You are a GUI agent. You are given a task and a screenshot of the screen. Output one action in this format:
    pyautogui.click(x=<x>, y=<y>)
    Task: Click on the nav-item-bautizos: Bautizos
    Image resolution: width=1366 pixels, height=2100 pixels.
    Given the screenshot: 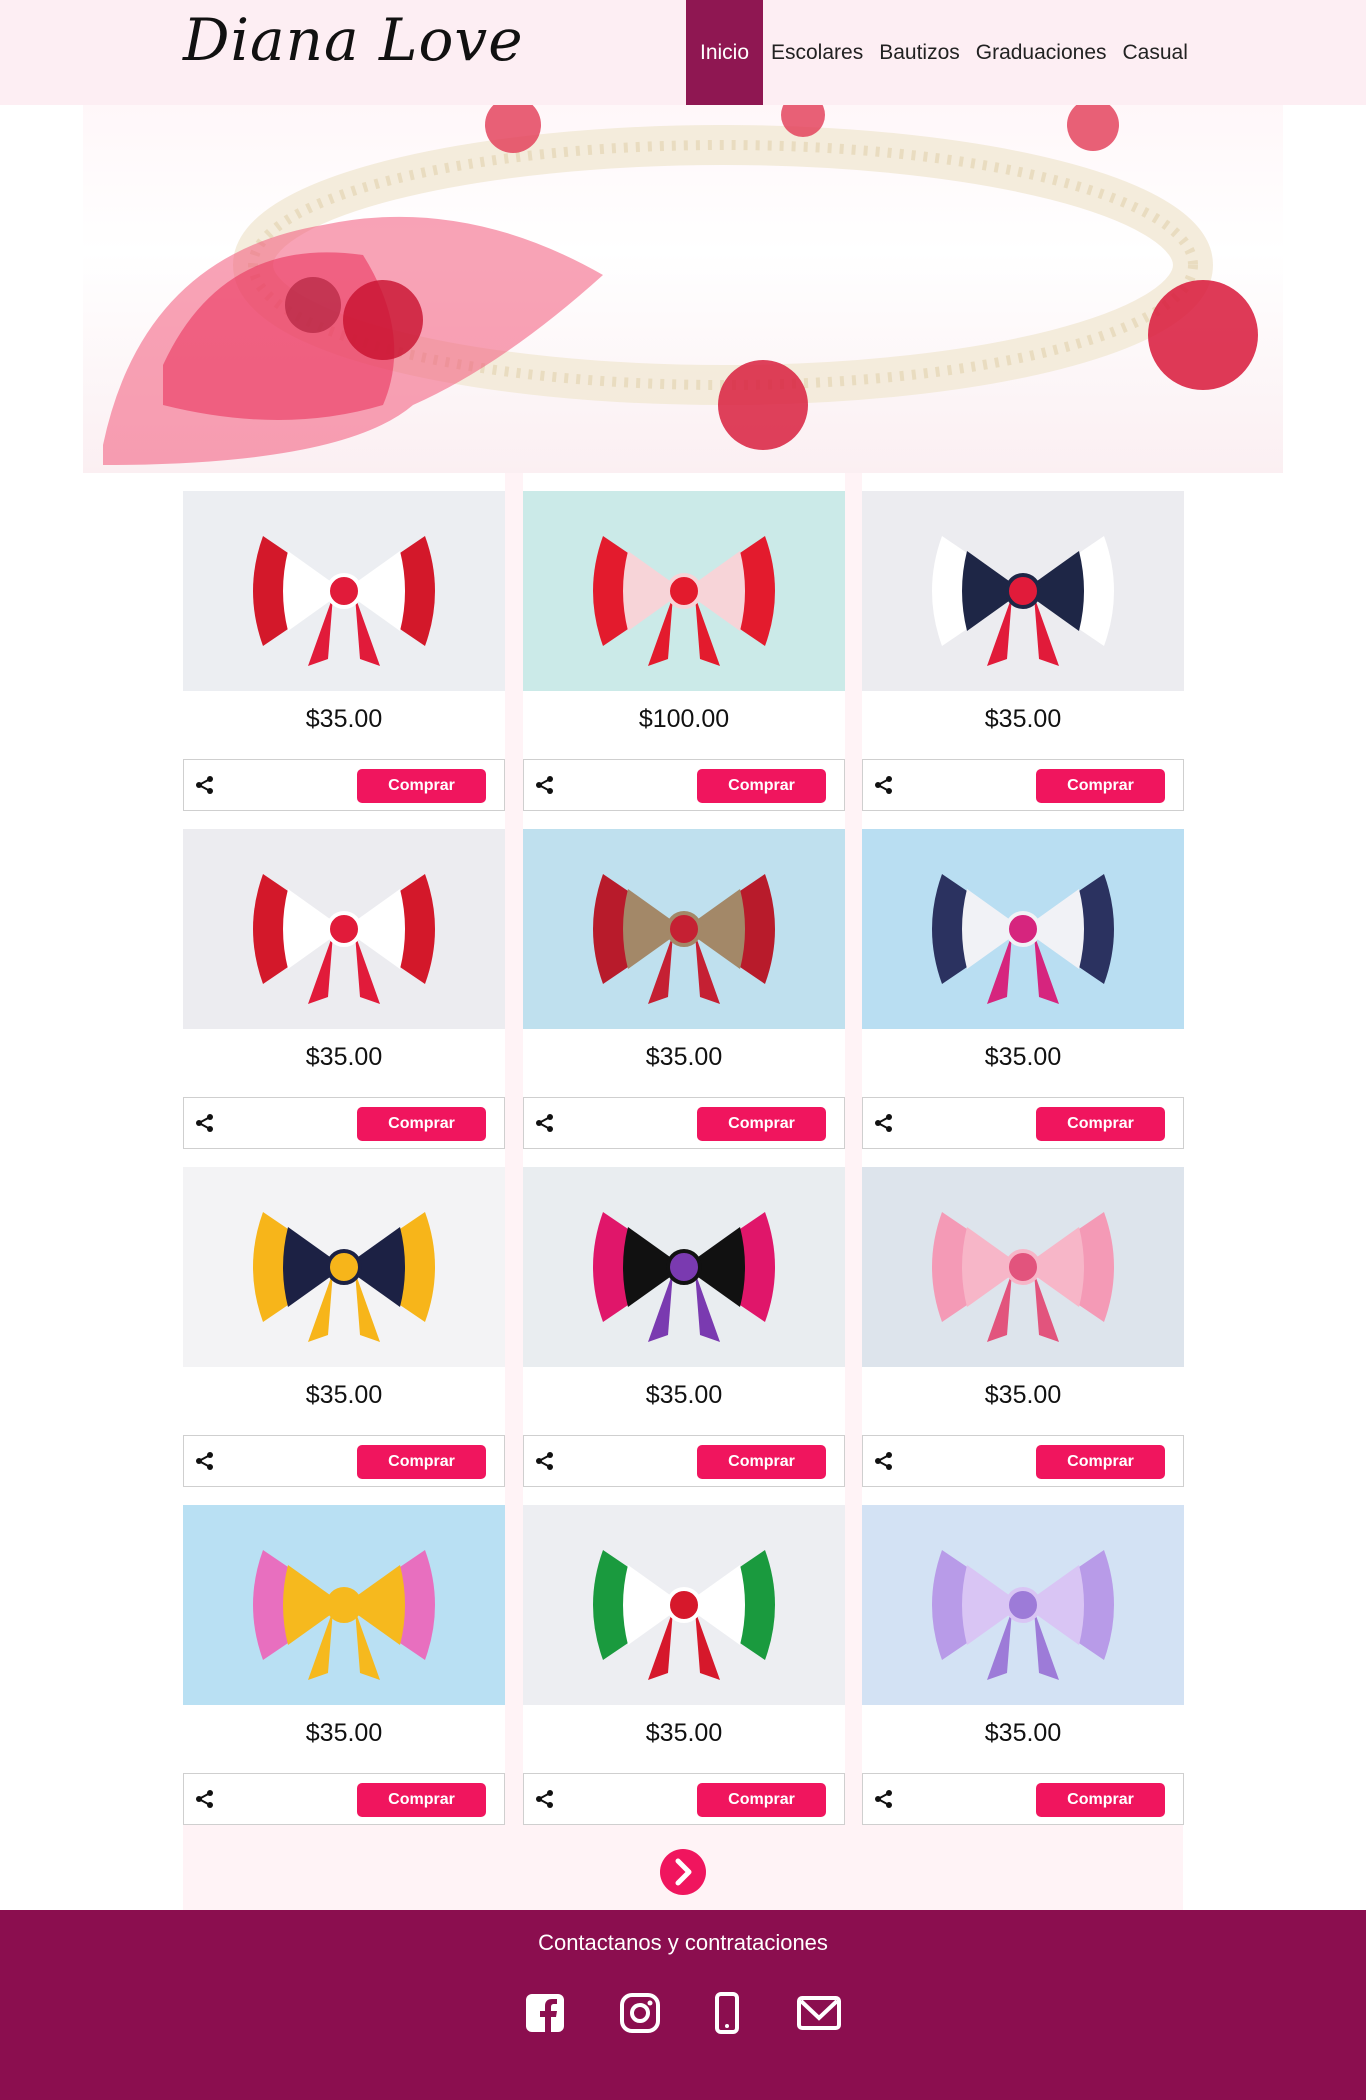 What is the action you would take?
    pyautogui.click(x=919, y=52)
    